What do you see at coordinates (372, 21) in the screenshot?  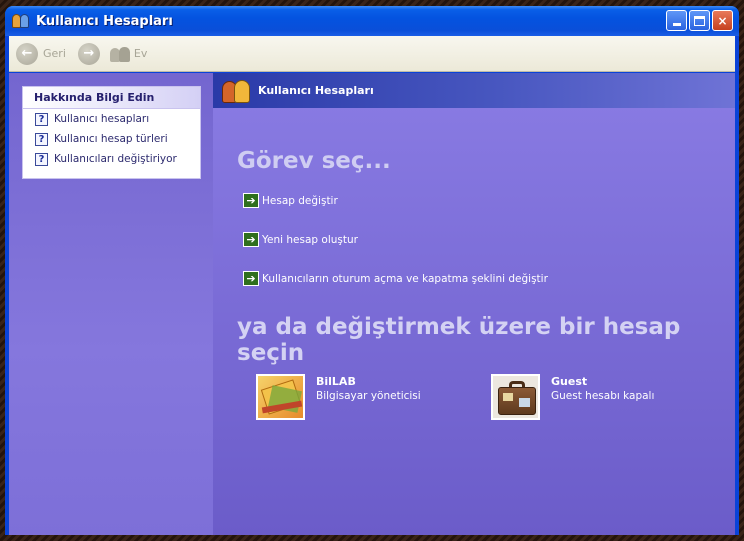 I see `title-bar: Kullanıcı Hesapları ×` at bounding box center [372, 21].